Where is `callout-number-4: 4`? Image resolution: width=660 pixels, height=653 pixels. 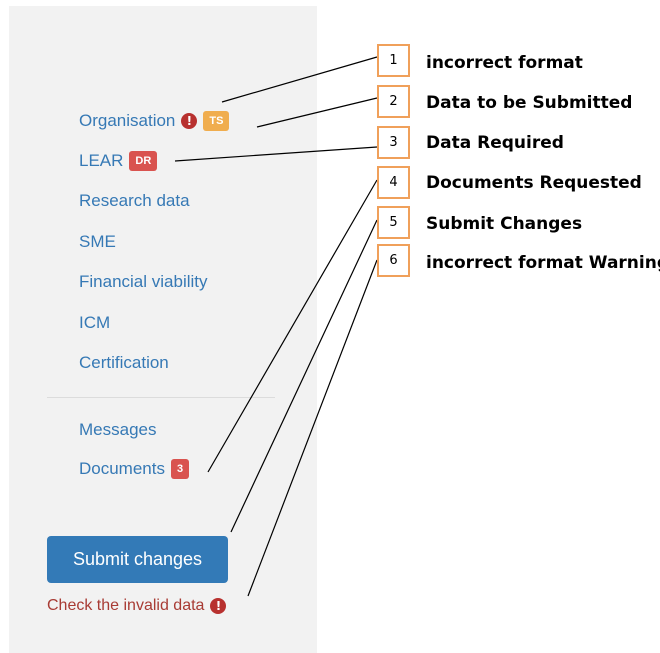 callout-number-4: 4 is located at coordinates (393, 182).